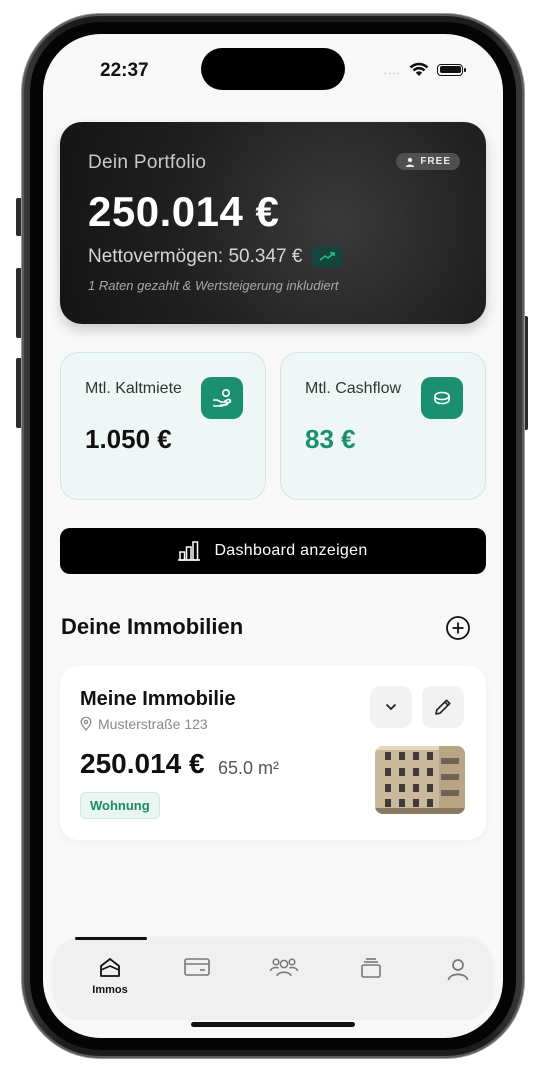  I want to click on tab-documents, so click(371, 968).